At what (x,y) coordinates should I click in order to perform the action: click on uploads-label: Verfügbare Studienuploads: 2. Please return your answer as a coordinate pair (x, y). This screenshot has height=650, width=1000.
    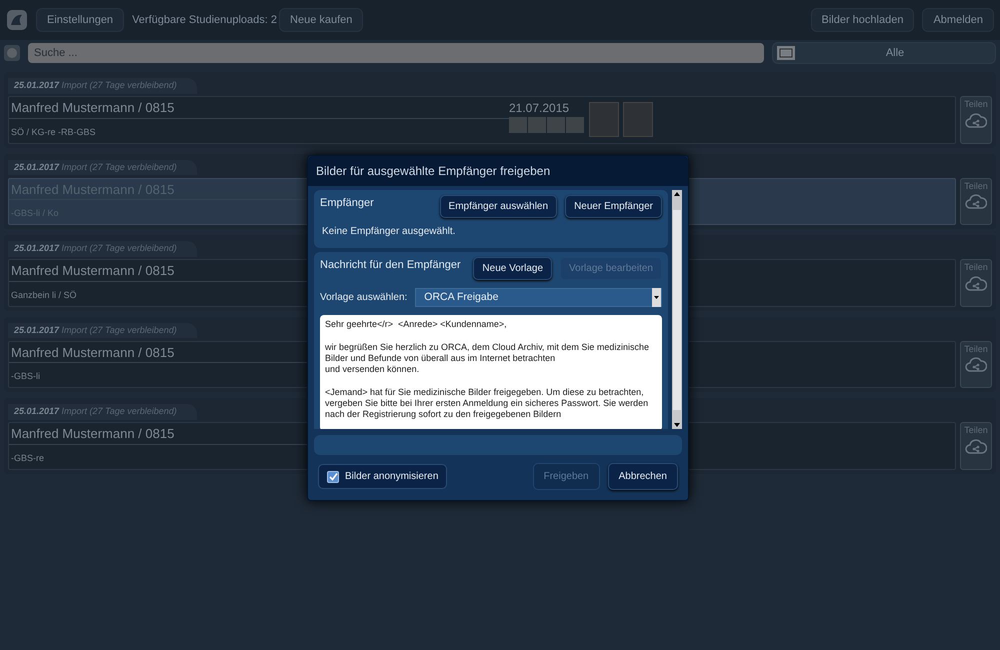
    Looking at the image, I should click on (205, 20).